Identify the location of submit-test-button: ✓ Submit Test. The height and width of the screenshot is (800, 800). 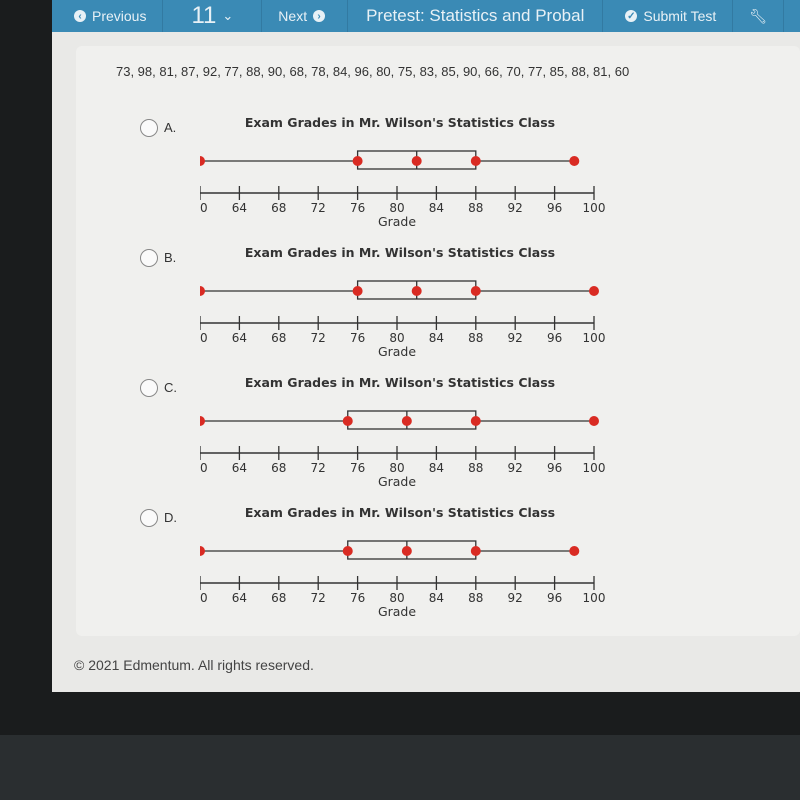
(668, 16).